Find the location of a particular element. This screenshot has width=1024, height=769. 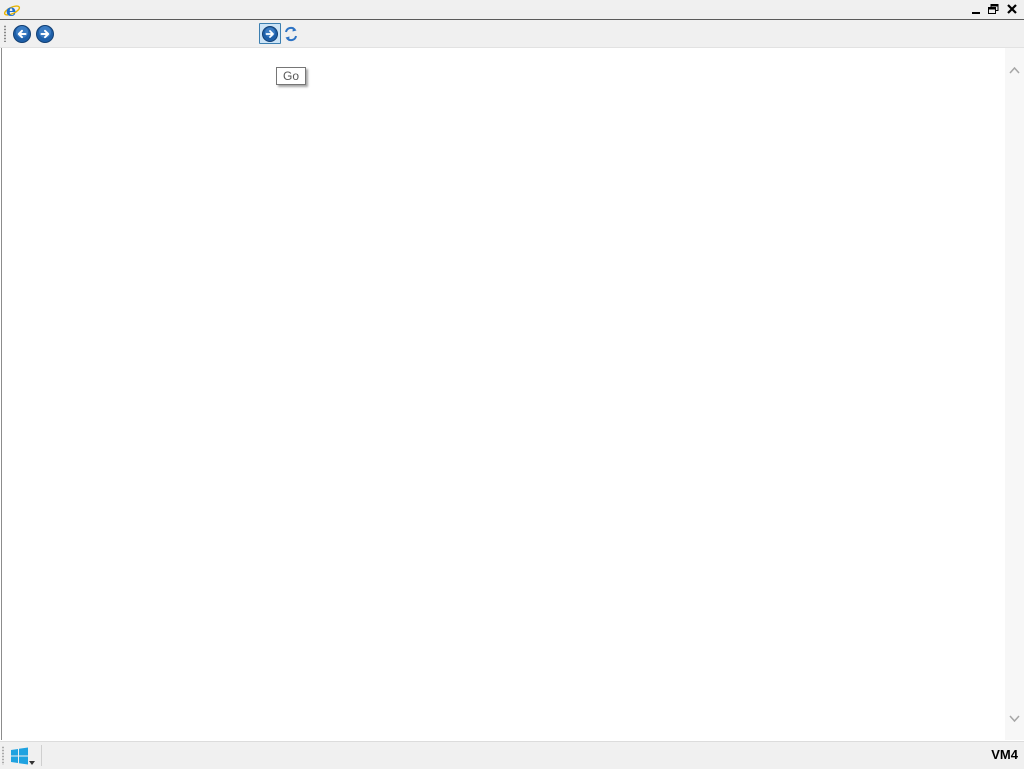

refresh-button is located at coordinates (291, 34).